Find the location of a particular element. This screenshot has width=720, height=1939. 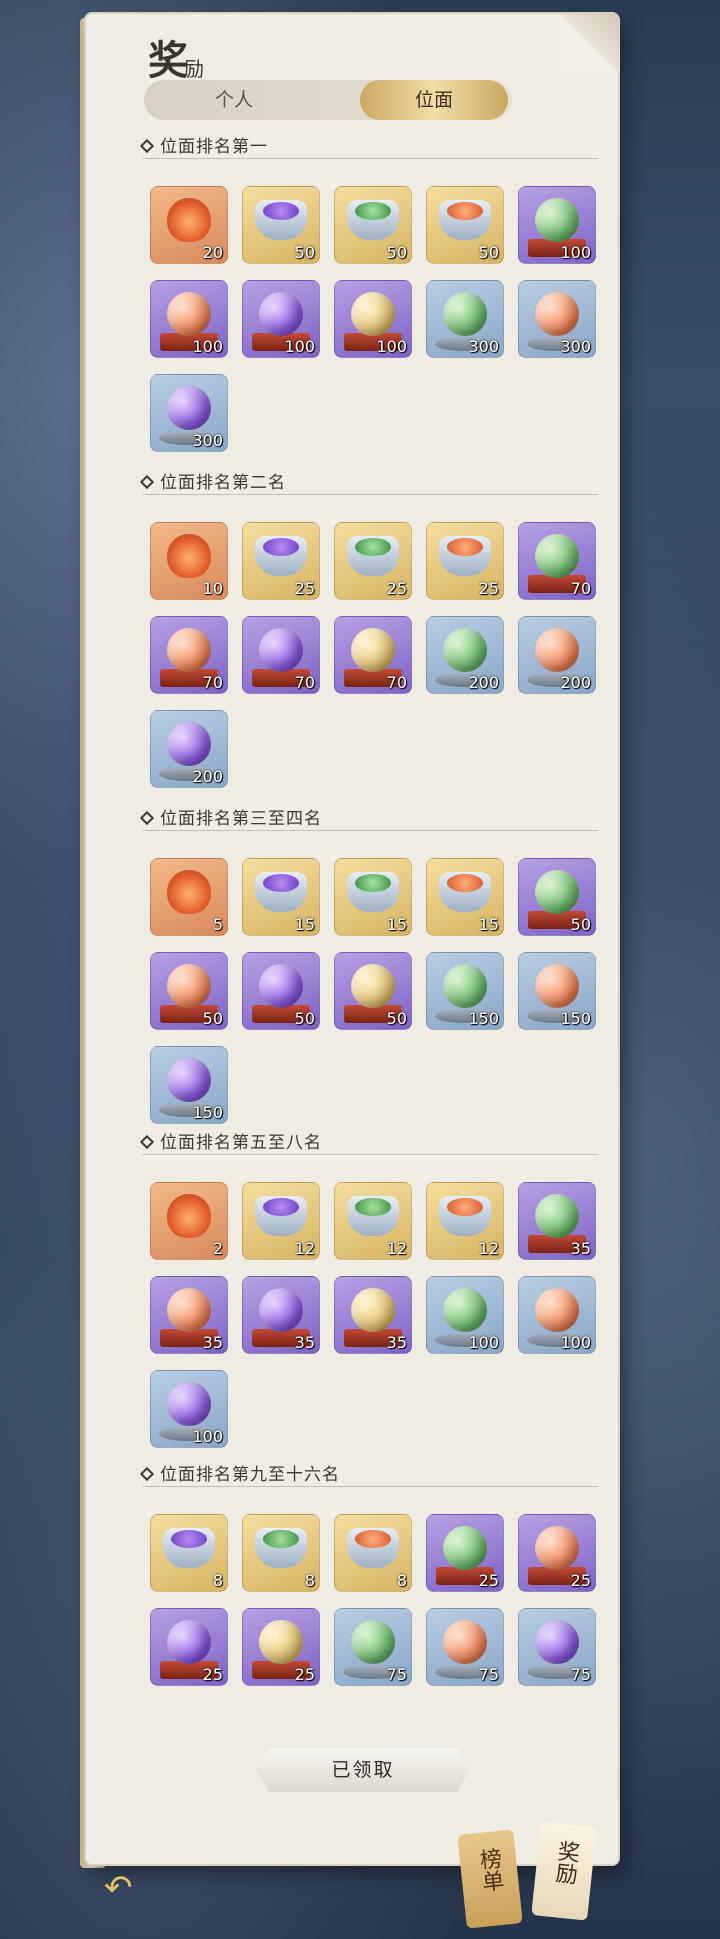

section-title: 位面排名第五至八名 is located at coordinates (368, 1141).